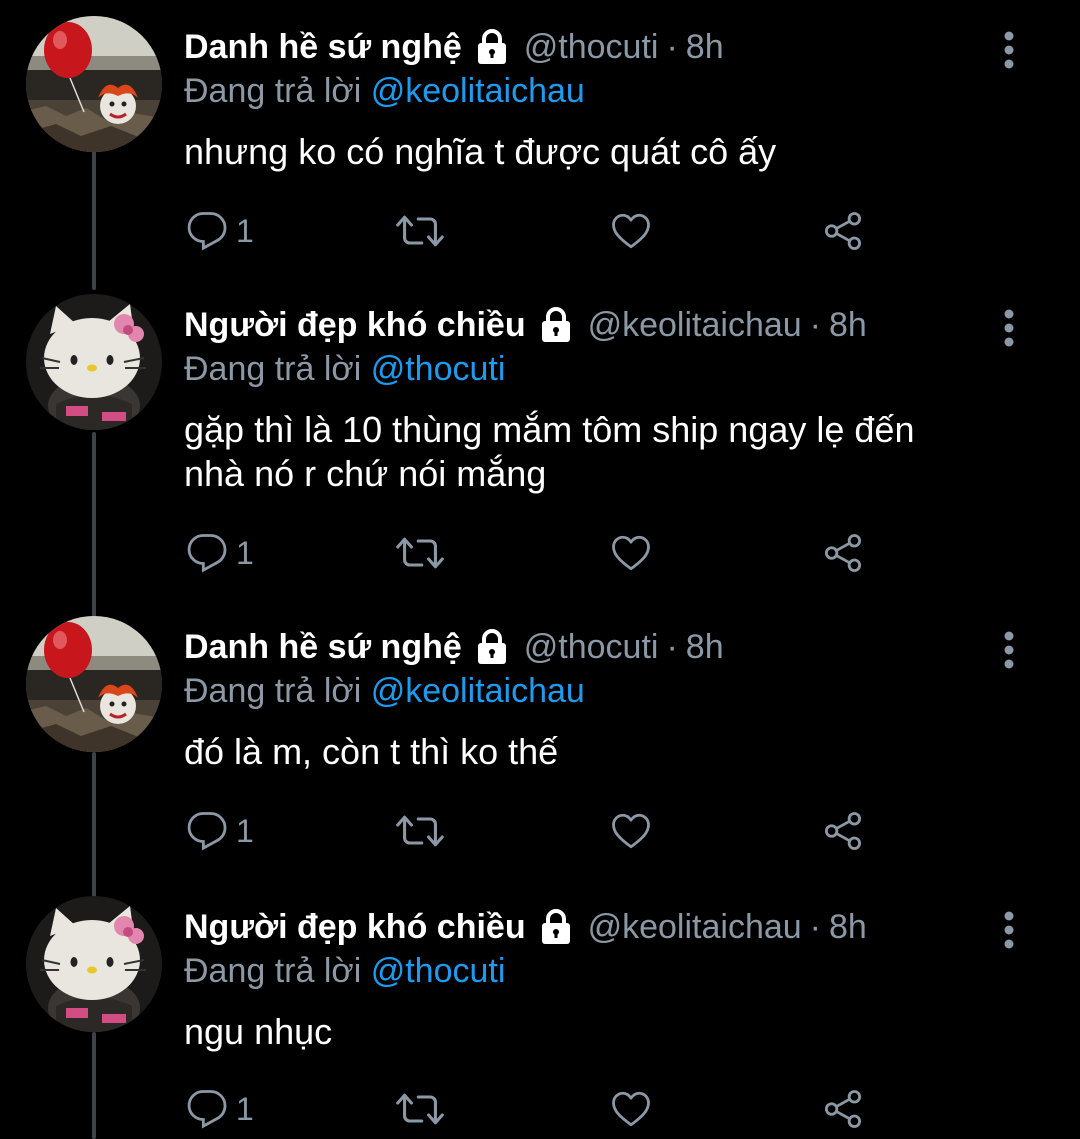 Image resolution: width=1080 pixels, height=1139 pixels. Describe the element at coordinates (480, 151) in the screenshot. I see `tweet-text: nhưng ko có nghĩa t được quát cô ấy` at that location.